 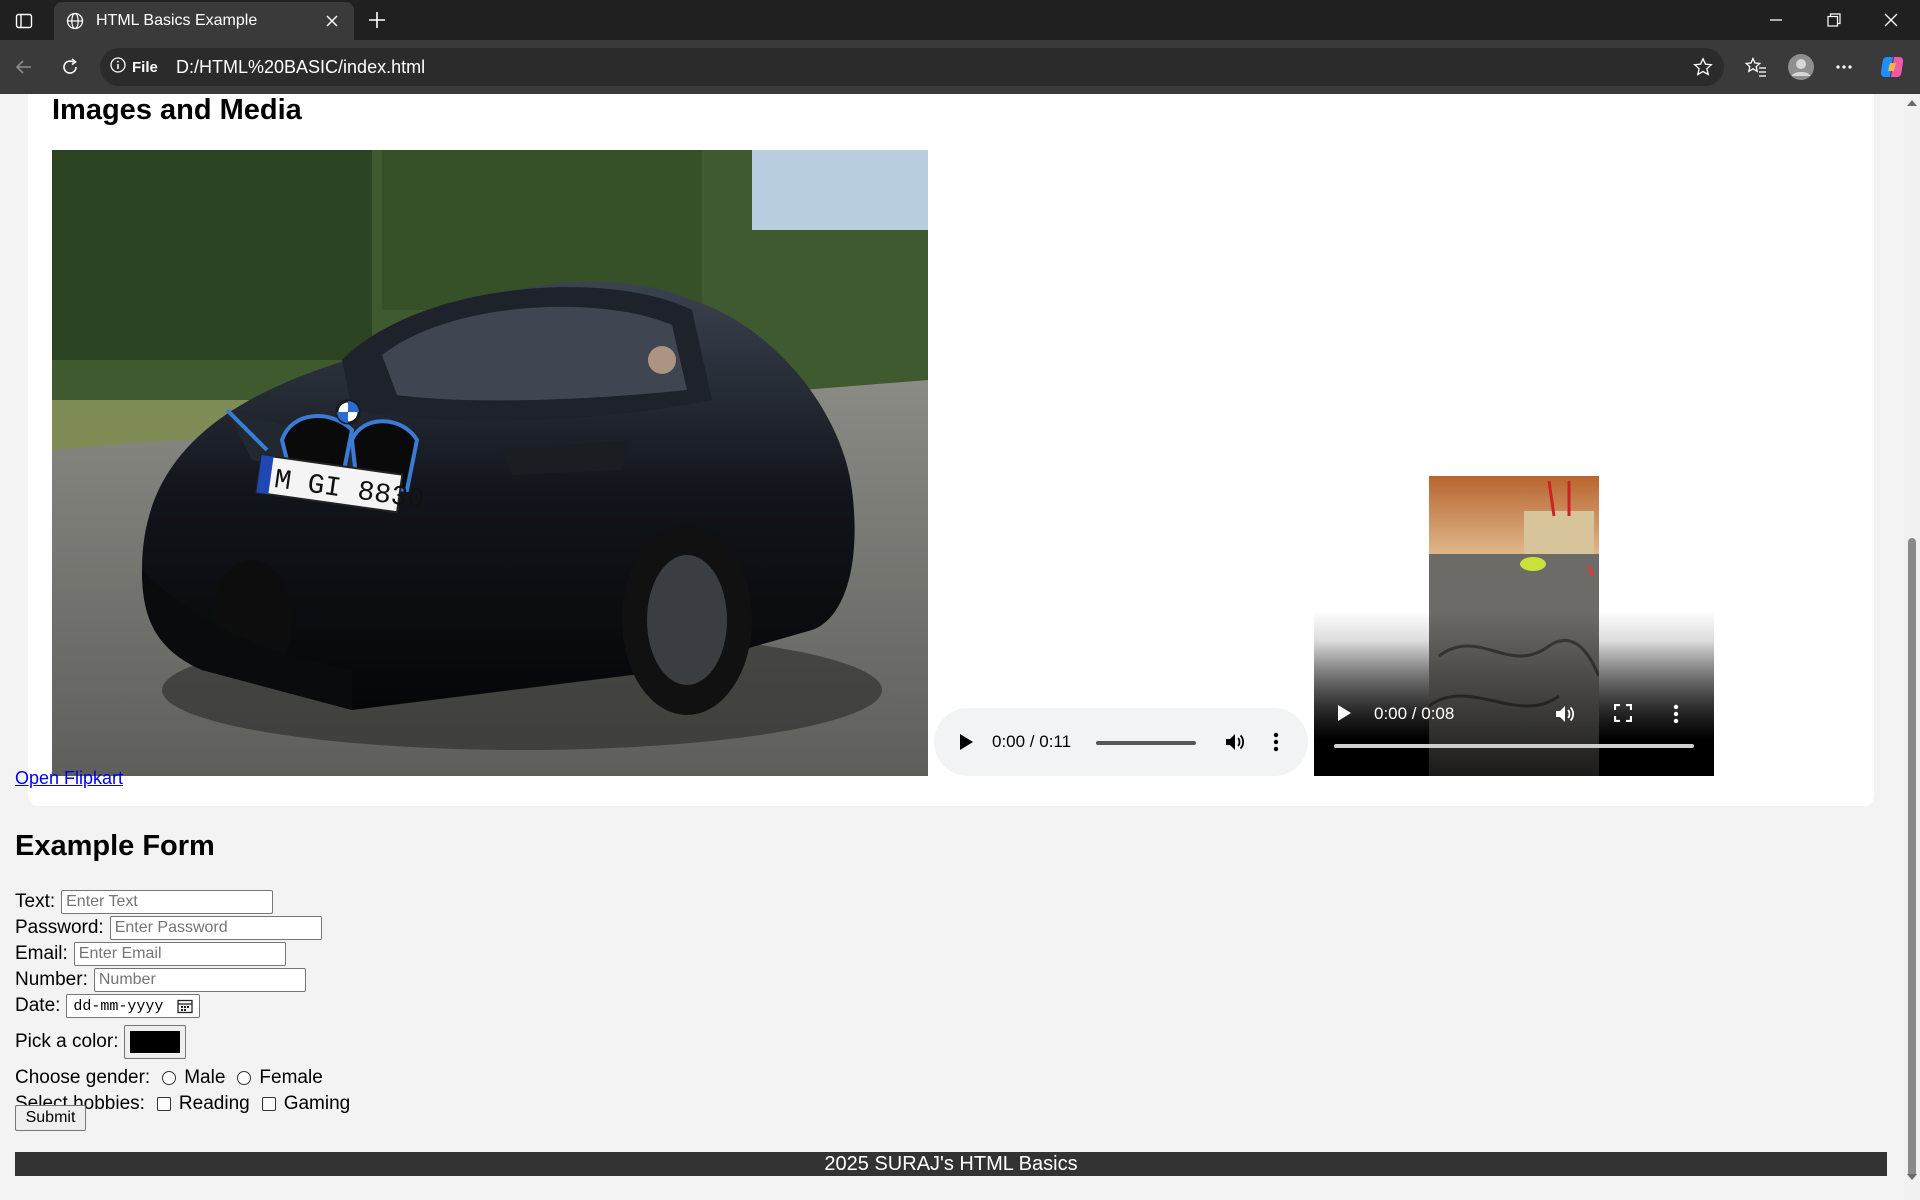 I want to click on color-picker, so click(x=155, y=1042).